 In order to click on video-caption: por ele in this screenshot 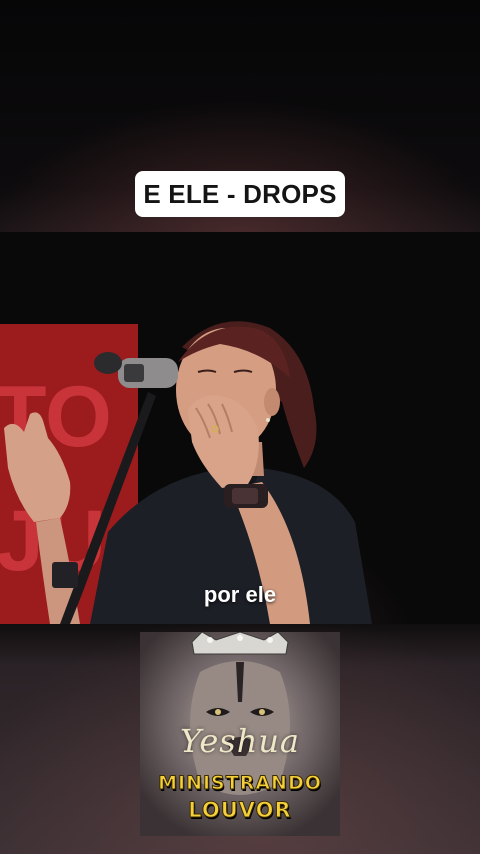, I will do `click(240, 595)`.